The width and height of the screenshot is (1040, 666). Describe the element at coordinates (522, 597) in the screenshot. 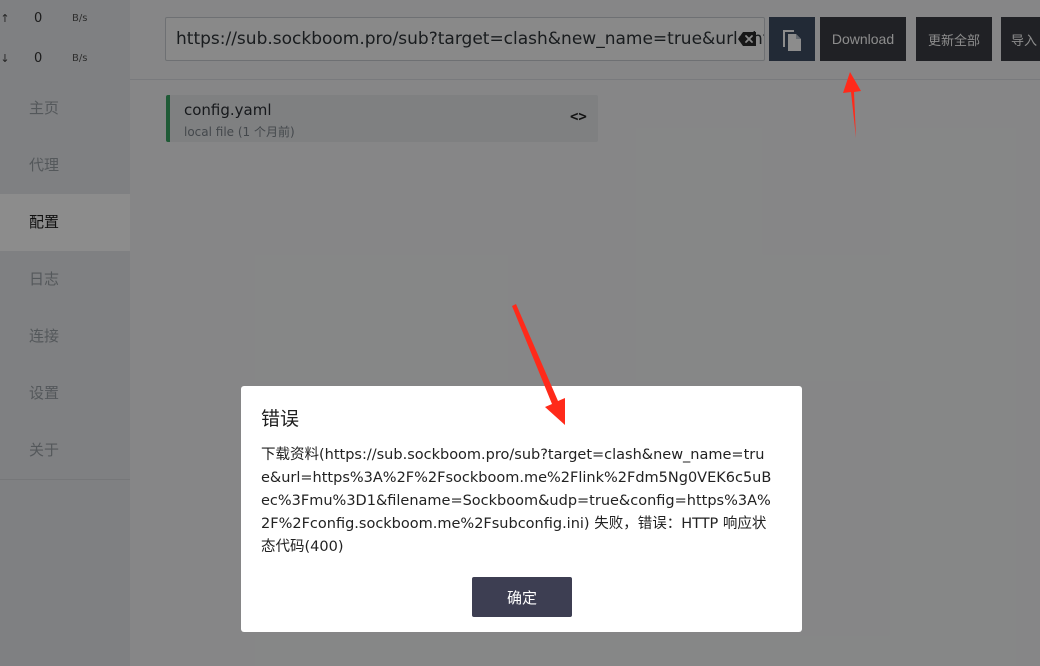

I see `confirm-button: 确定` at that location.